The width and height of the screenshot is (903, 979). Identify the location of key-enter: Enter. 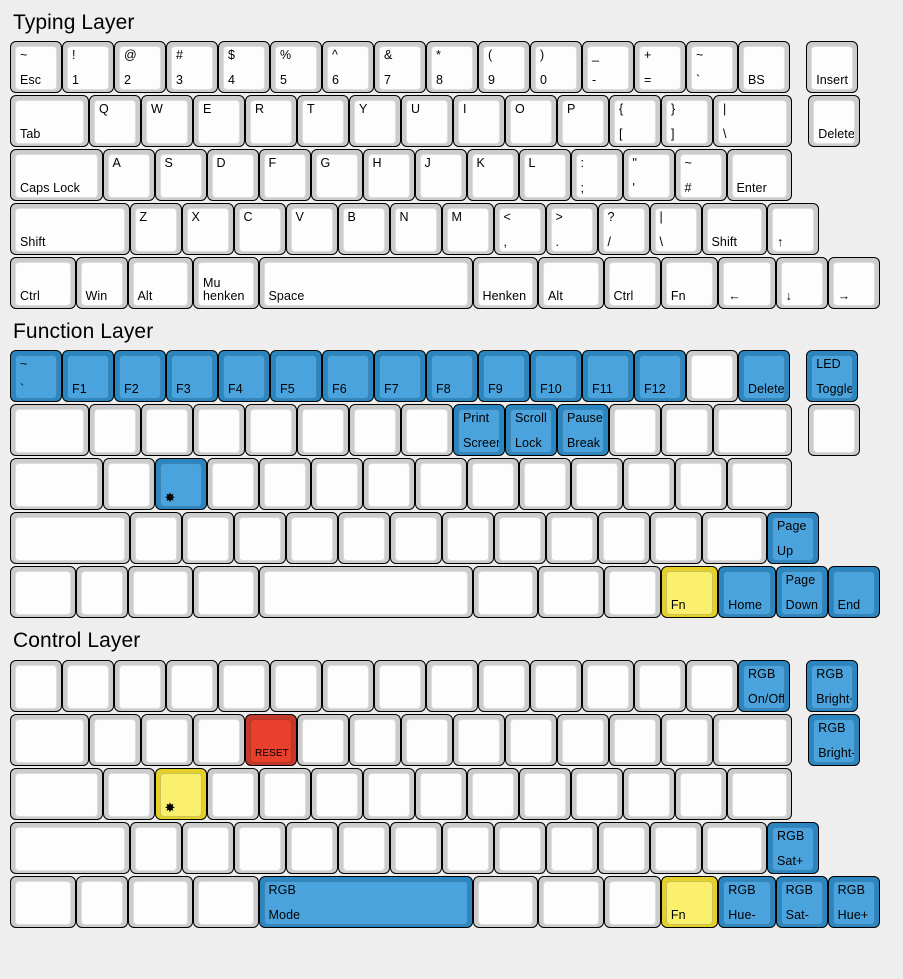
(759, 175).